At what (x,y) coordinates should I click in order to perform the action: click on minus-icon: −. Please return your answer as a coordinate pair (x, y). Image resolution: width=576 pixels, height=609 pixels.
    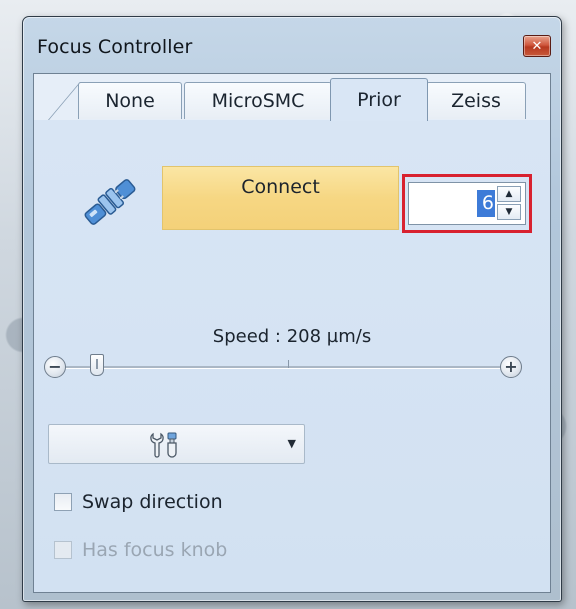
    Looking at the image, I should click on (55, 366).